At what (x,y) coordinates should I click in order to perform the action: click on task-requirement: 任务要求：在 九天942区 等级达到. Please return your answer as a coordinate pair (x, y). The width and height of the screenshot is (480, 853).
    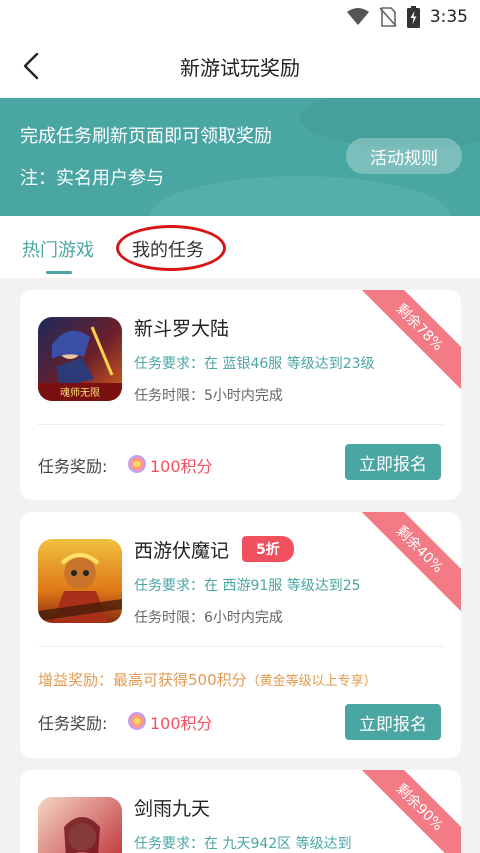
    Looking at the image, I should click on (243, 844).